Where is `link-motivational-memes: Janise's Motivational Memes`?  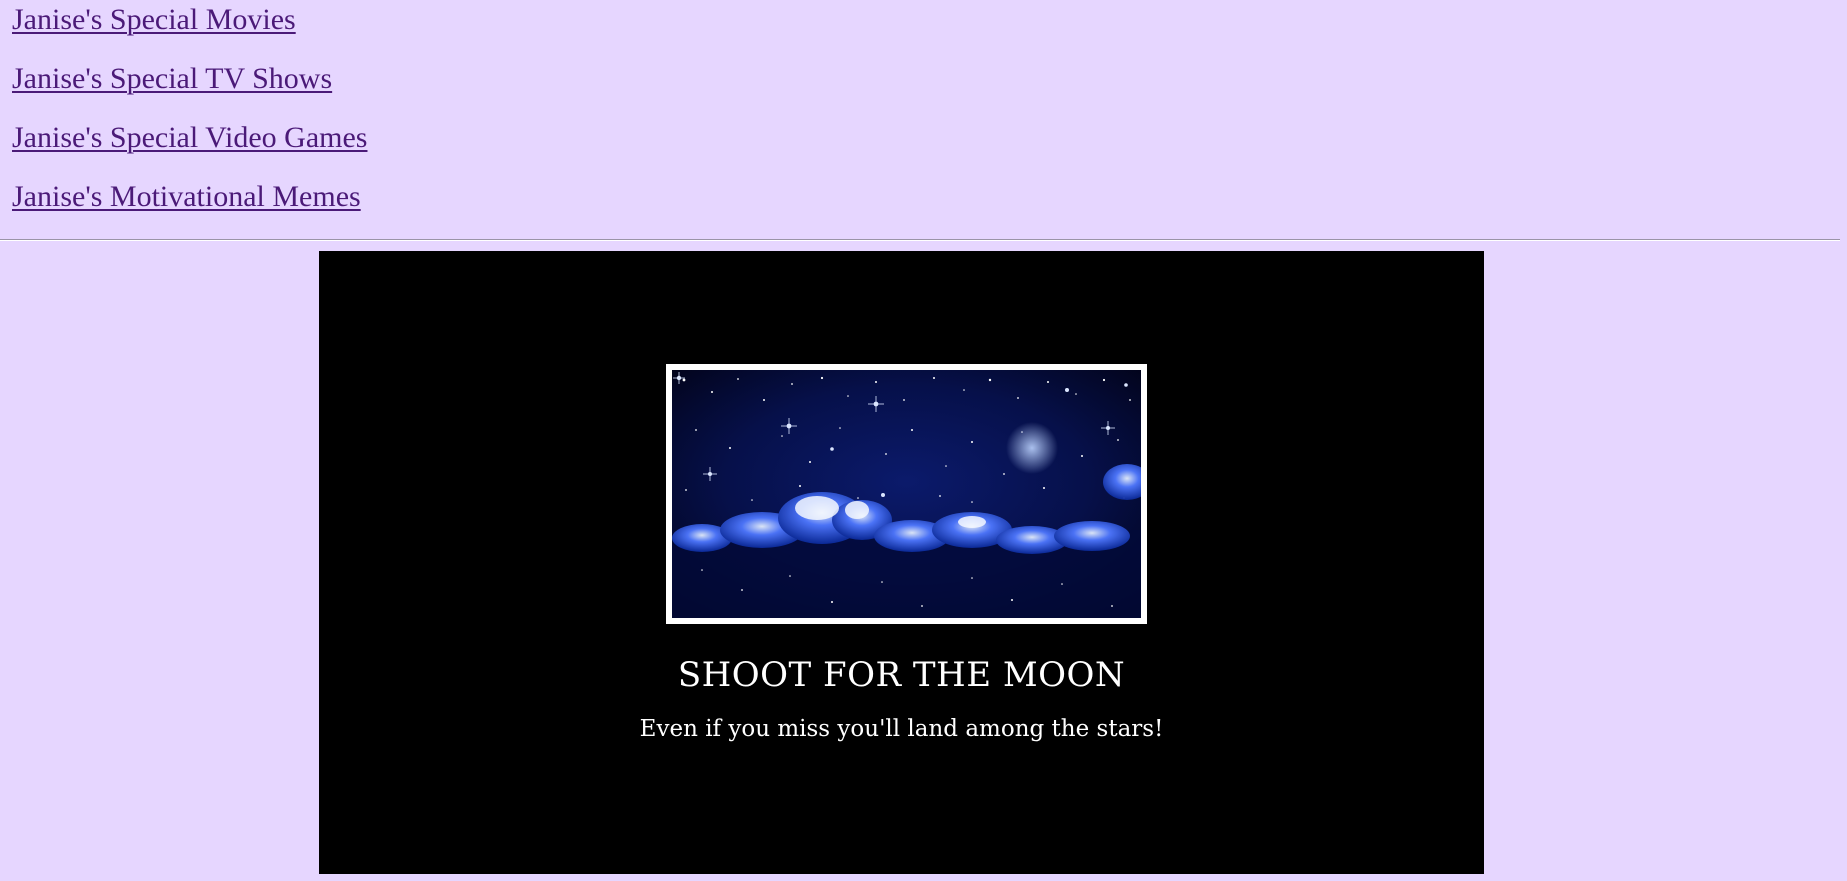
link-motivational-memes: Janise's Motivational Memes is located at coordinates (186, 197).